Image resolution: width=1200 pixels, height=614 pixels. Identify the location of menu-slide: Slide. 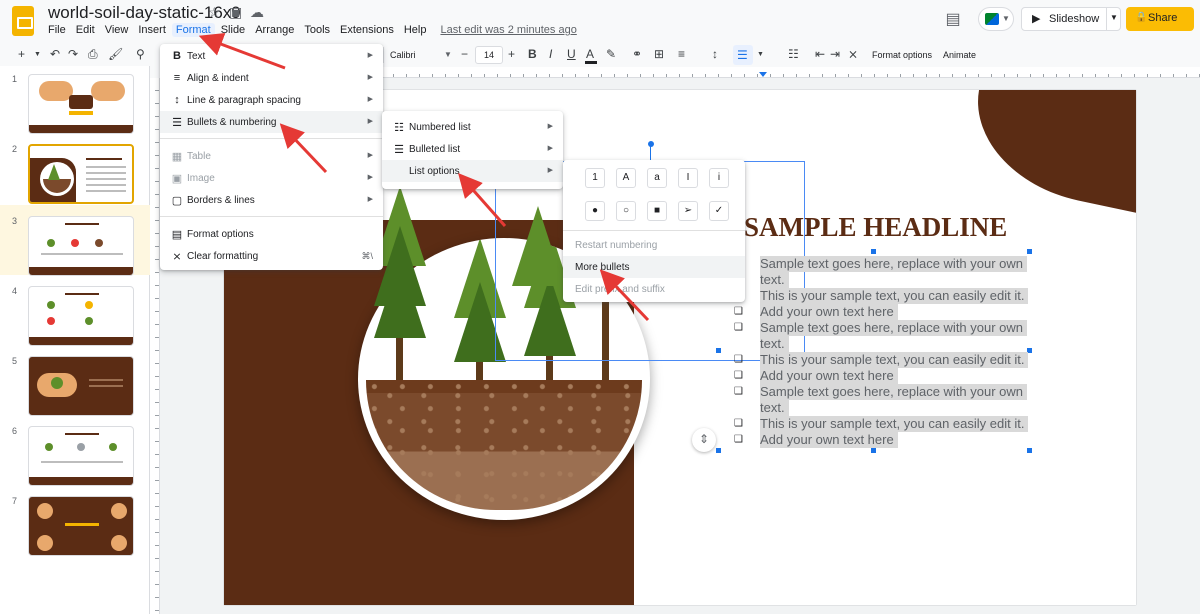
(233, 30).